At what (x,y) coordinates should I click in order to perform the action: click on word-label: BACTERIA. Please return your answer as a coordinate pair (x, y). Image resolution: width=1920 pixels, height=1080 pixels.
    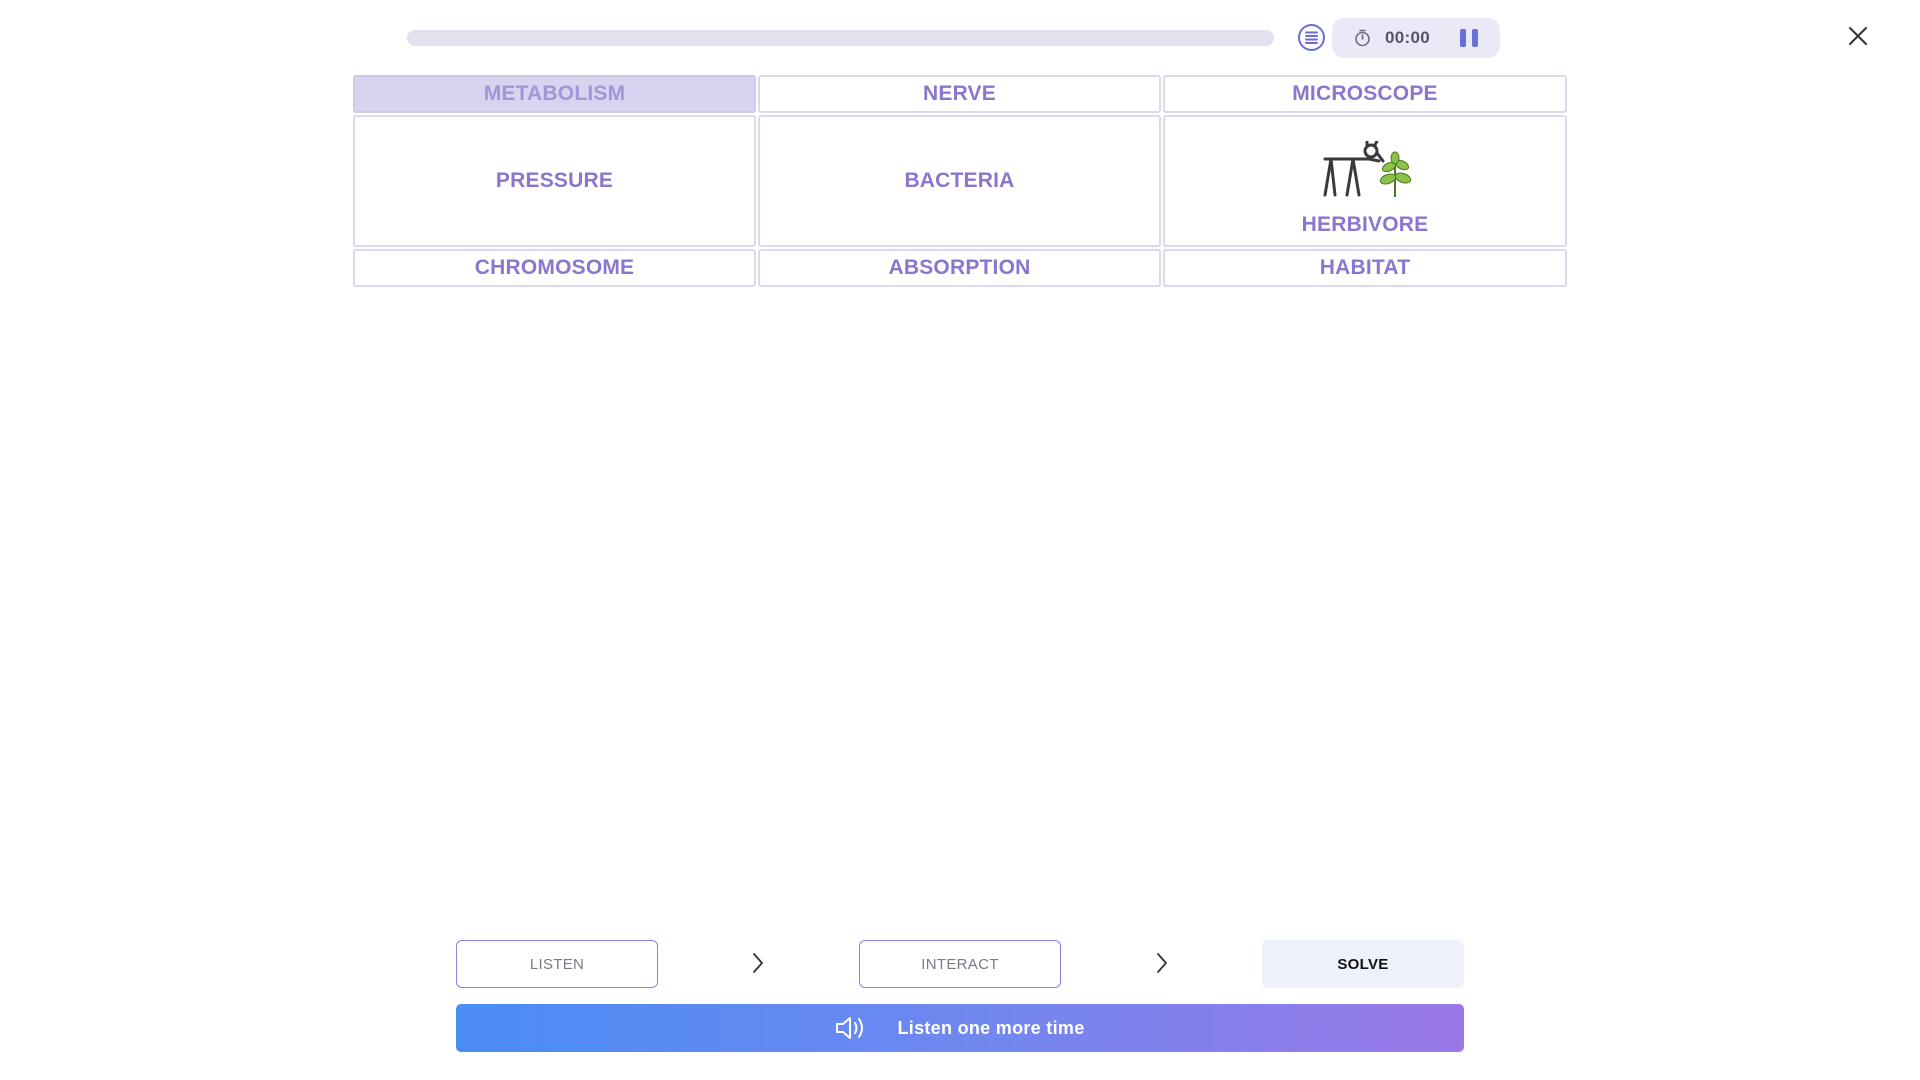
    Looking at the image, I should click on (959, 180).